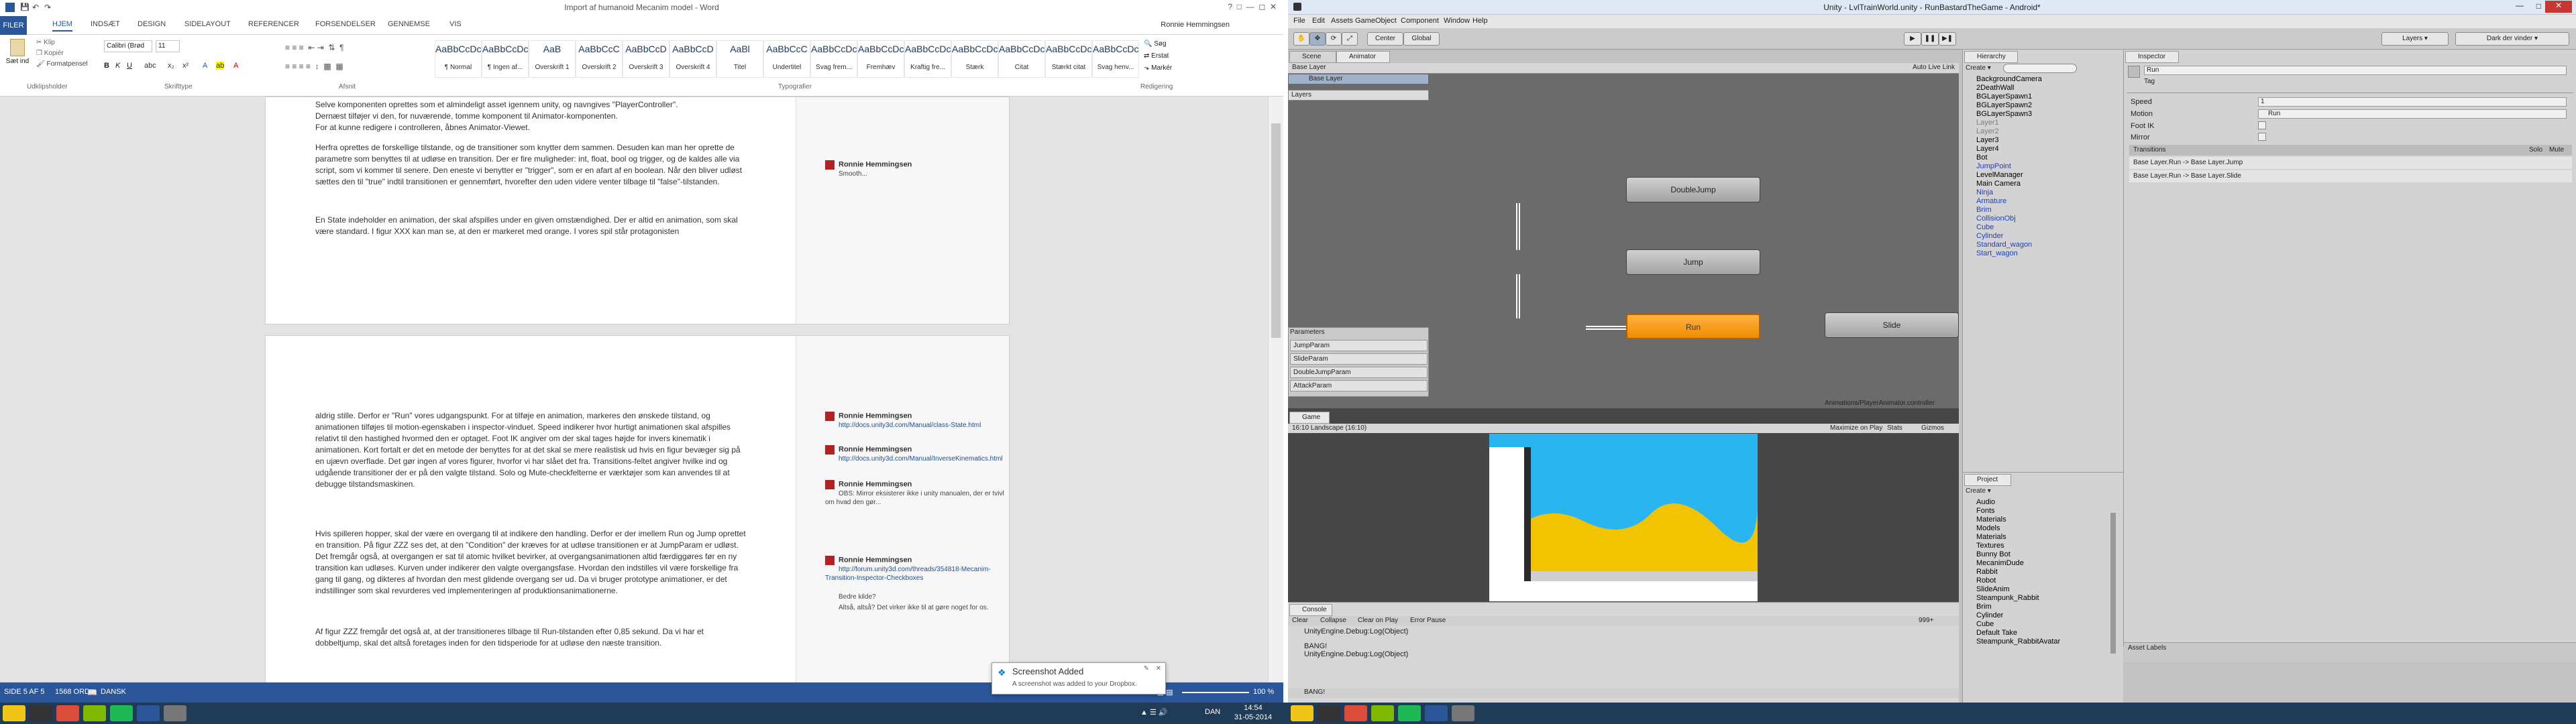 The width and height of the screenshot is (2576, 724). Describe the element at coordinates (113, 692) in the screenshot. I see `language: DANSK` at that location.